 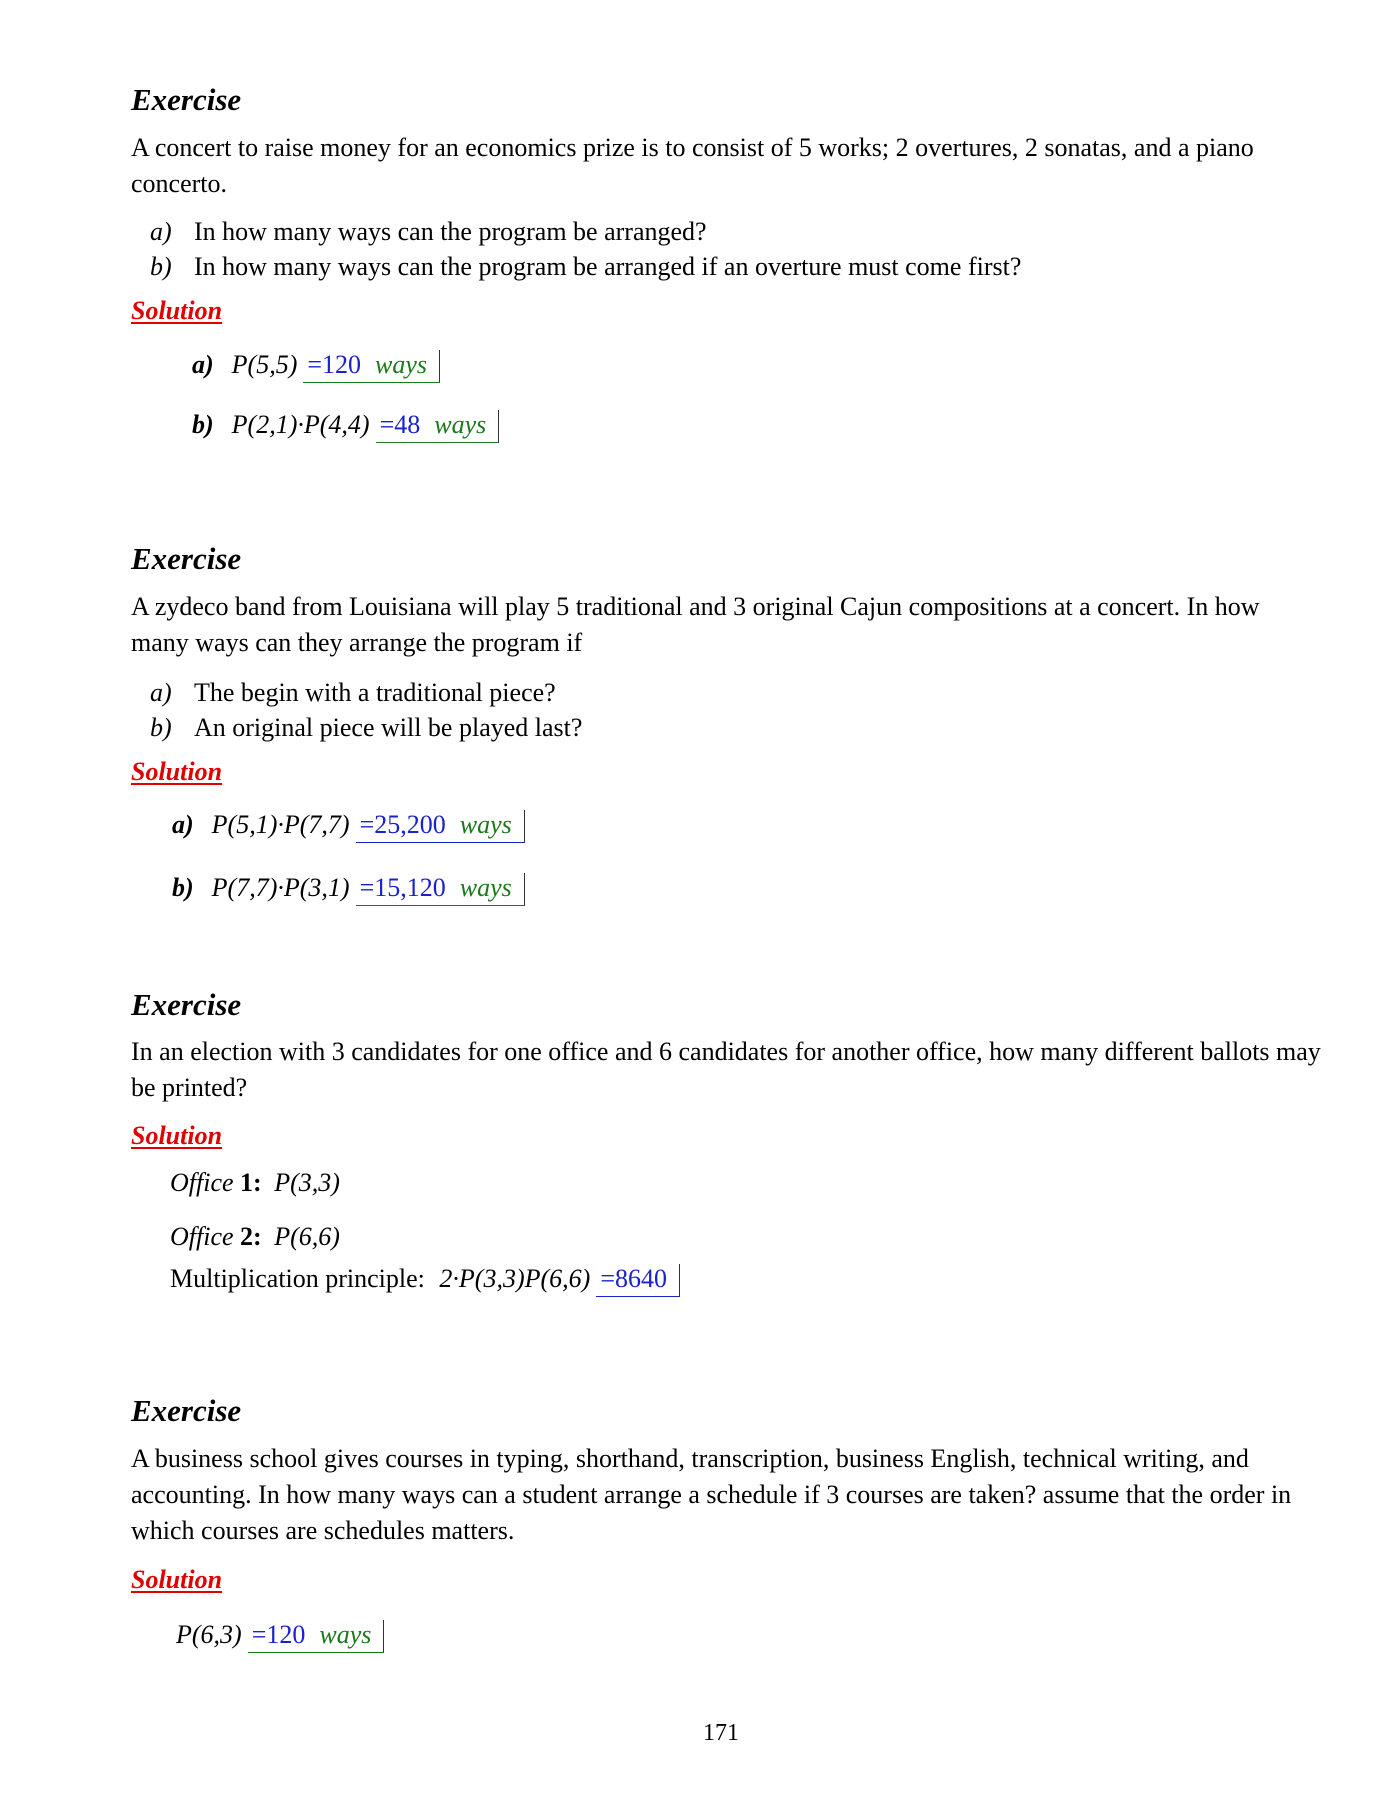 I want to click on answer-value: 8640, so click(x=640, y=1278).